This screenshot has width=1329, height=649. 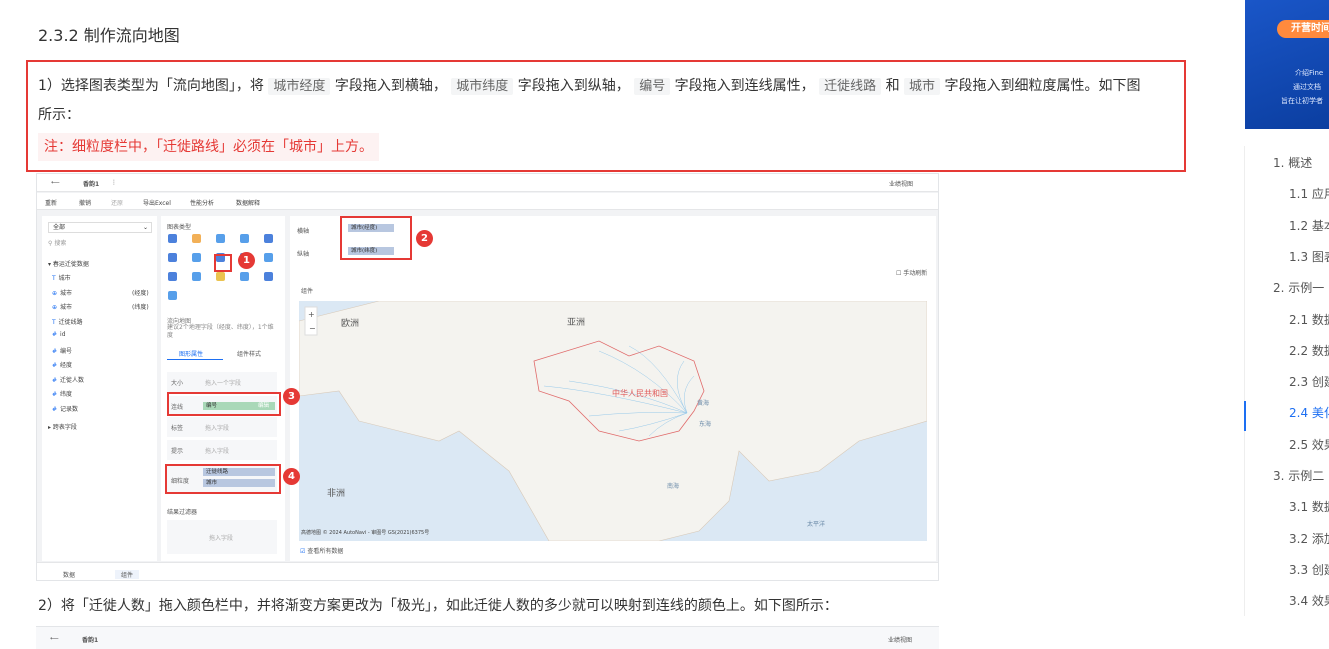 What do you see at coordinates (222, 427) in the screenshot?
I see `mark-label: 标签 拖入字段` at bounding box center [222, 427].